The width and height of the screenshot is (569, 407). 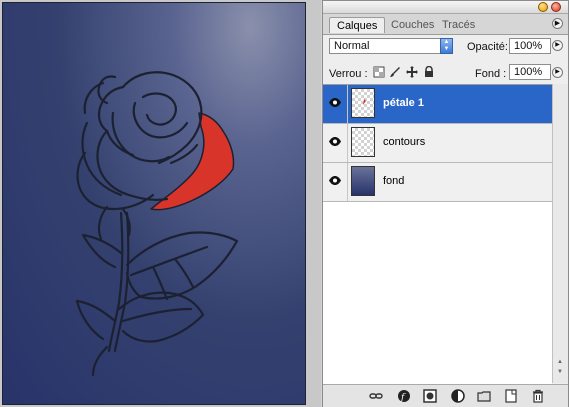 I want to click on lock-move-icon, so click(x=412, y=72).